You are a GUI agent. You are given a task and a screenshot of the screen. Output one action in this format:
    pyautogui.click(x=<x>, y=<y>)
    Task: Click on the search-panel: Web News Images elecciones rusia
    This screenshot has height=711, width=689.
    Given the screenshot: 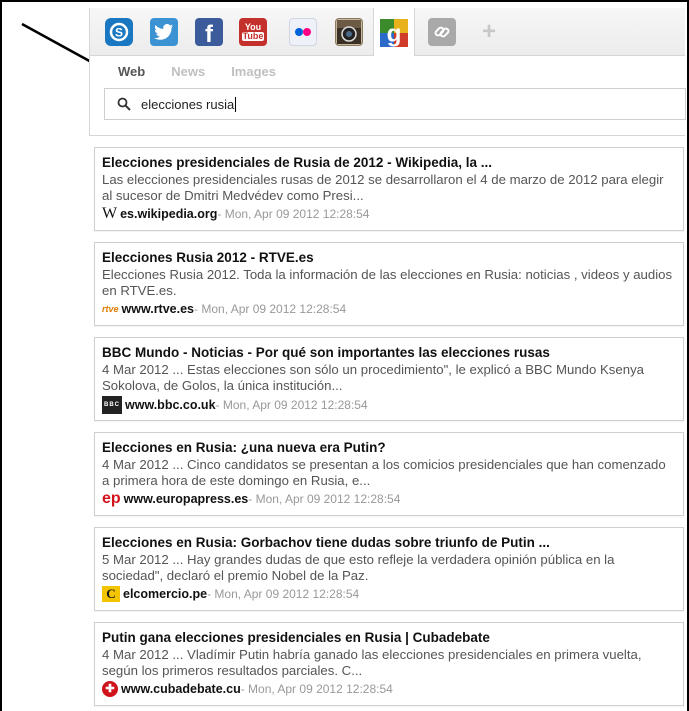 What is the action you would take?
    pyautogui.click(x=387, y=96)
    